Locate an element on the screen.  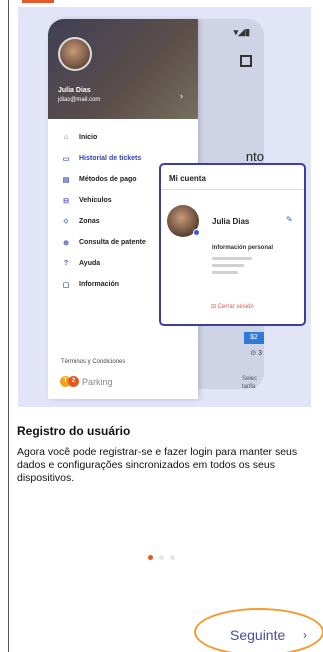
brand-logo-mark-2: 2 is located at coordinates (73, 381).